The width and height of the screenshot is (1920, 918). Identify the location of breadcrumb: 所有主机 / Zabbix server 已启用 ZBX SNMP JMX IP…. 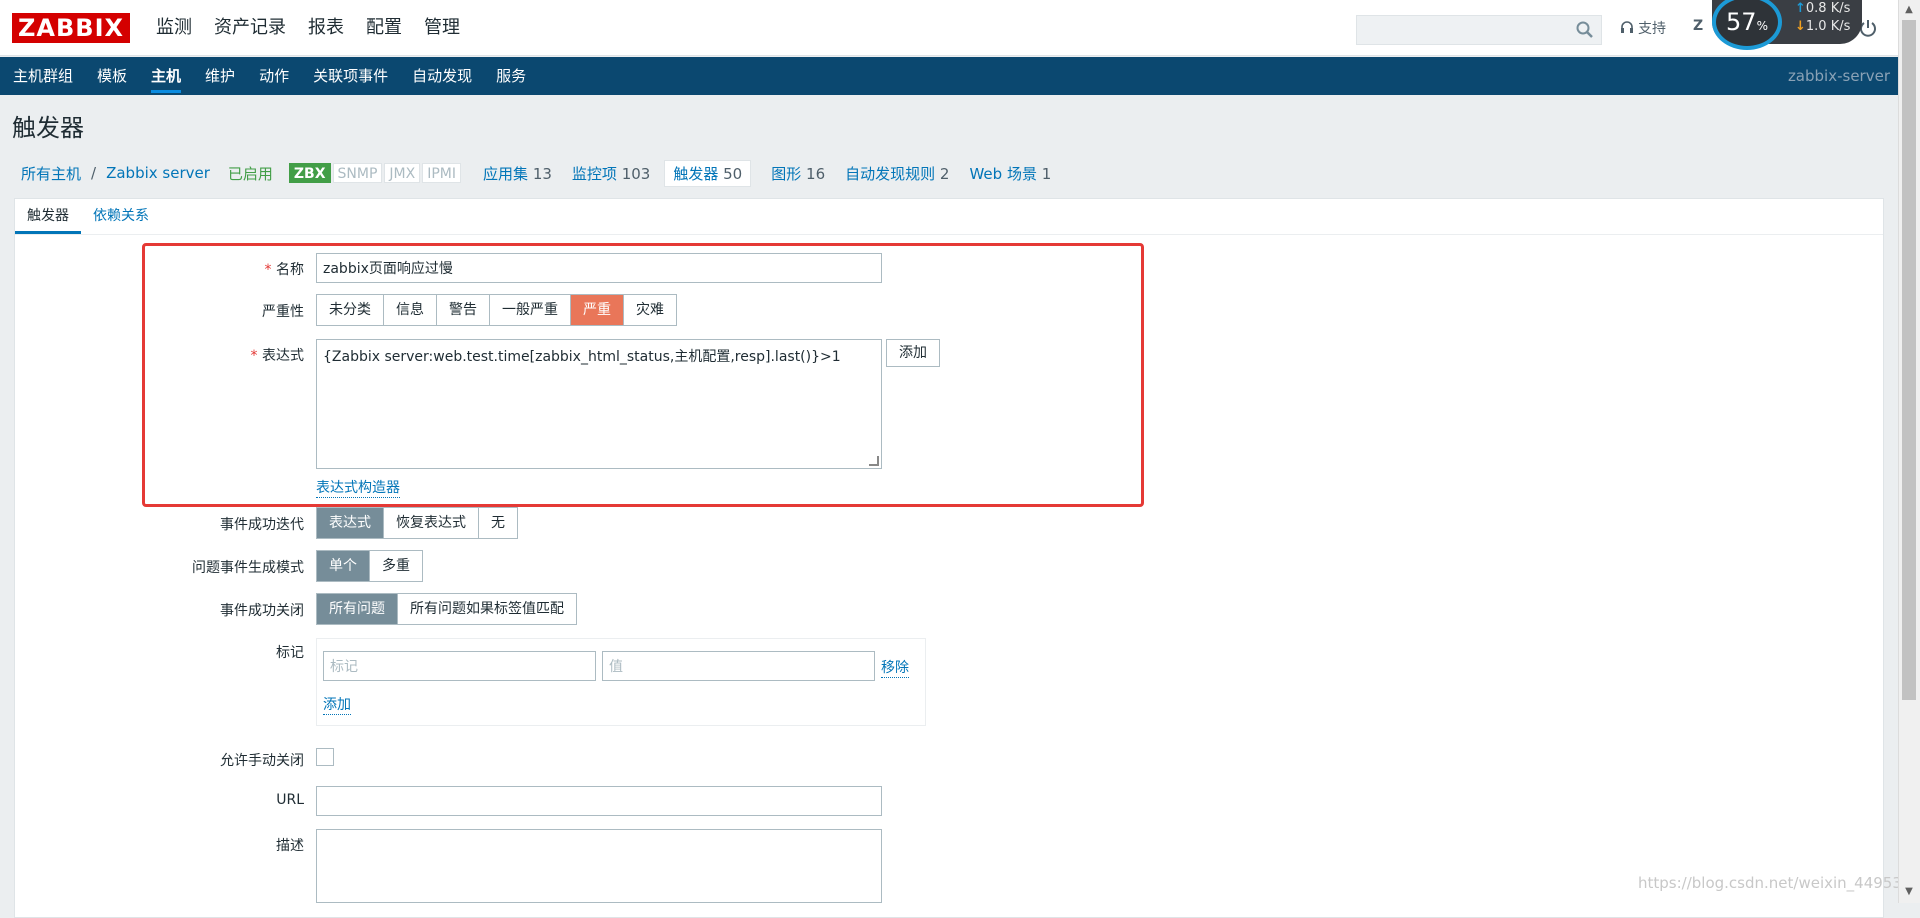
(536, 173).